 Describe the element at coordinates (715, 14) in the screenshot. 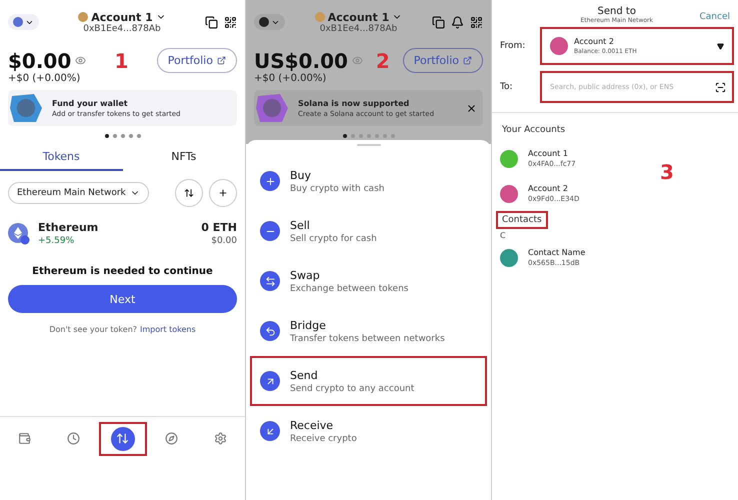

I see `cancel-button: Cancel` at that location.